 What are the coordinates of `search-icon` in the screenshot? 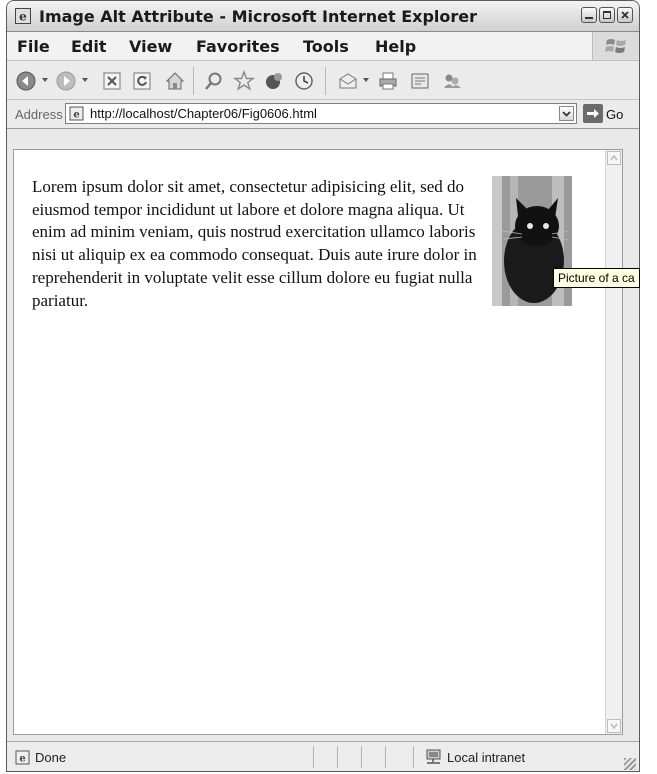 It's located at (214, 81).